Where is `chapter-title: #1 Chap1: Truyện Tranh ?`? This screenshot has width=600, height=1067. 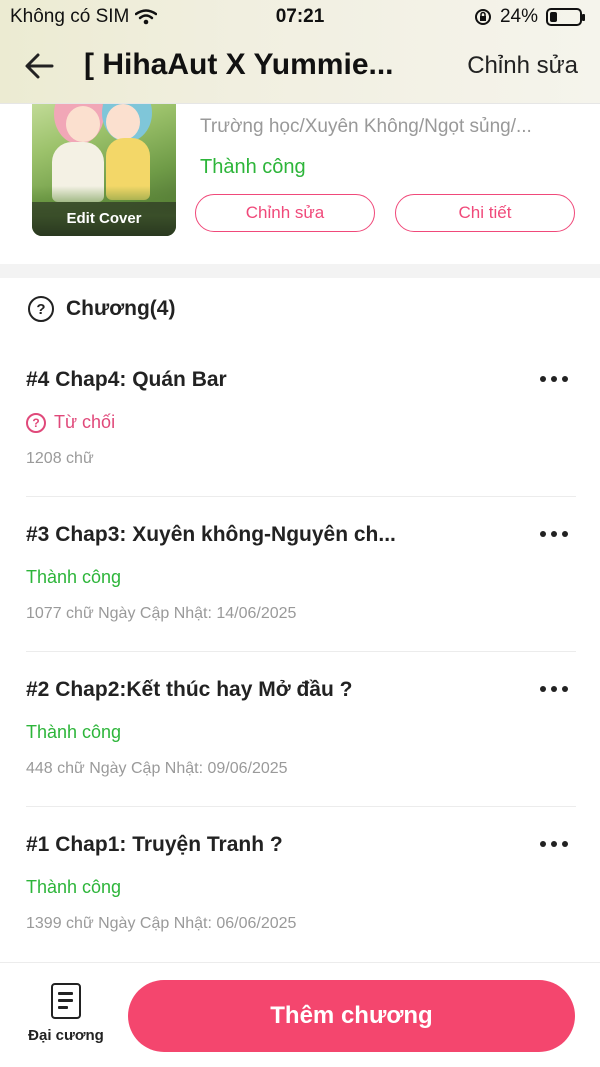 chapter-title: #1 Chap1: Truyện Tranh ? is located at coordinates (154, 844).